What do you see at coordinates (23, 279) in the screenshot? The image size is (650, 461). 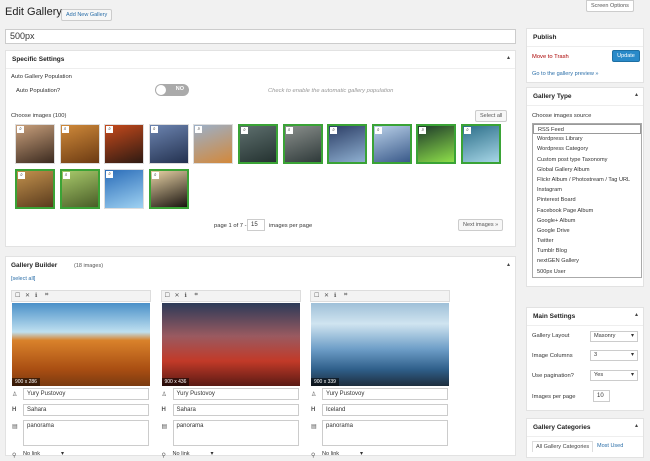 I see `select-all-link: [select all]` at bounding box center [23, 279].